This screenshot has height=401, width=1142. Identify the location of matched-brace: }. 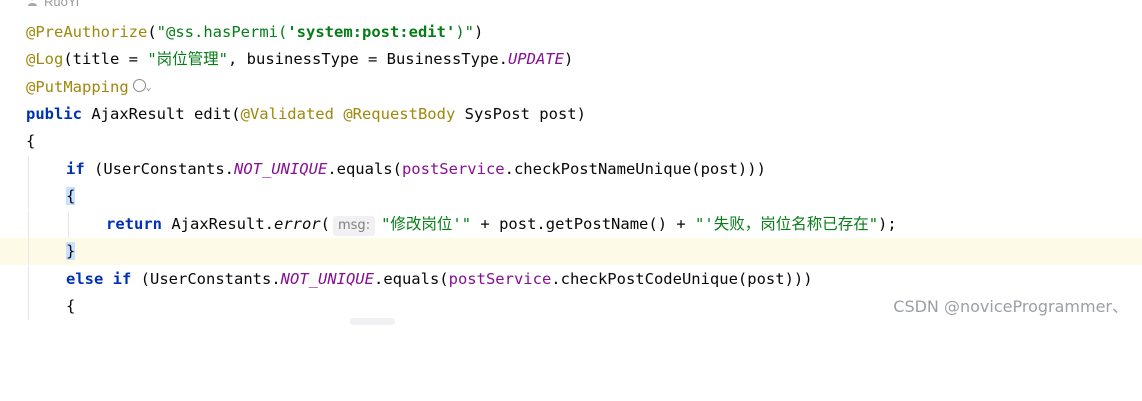
(70, 251).